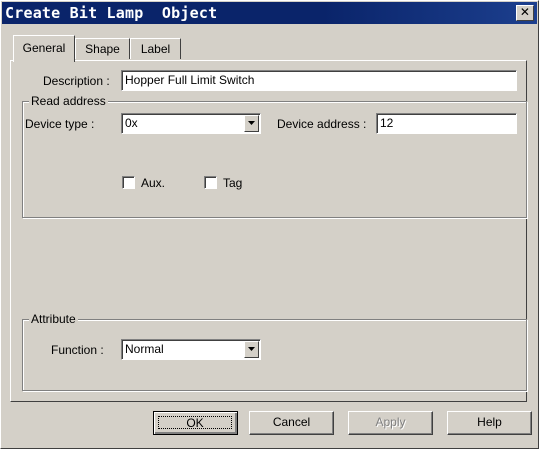 This screenshot has height=449, width=539. Describe the element at coordinates (77, 350) in the screenshot. I see `function-label: Function :` at that location.